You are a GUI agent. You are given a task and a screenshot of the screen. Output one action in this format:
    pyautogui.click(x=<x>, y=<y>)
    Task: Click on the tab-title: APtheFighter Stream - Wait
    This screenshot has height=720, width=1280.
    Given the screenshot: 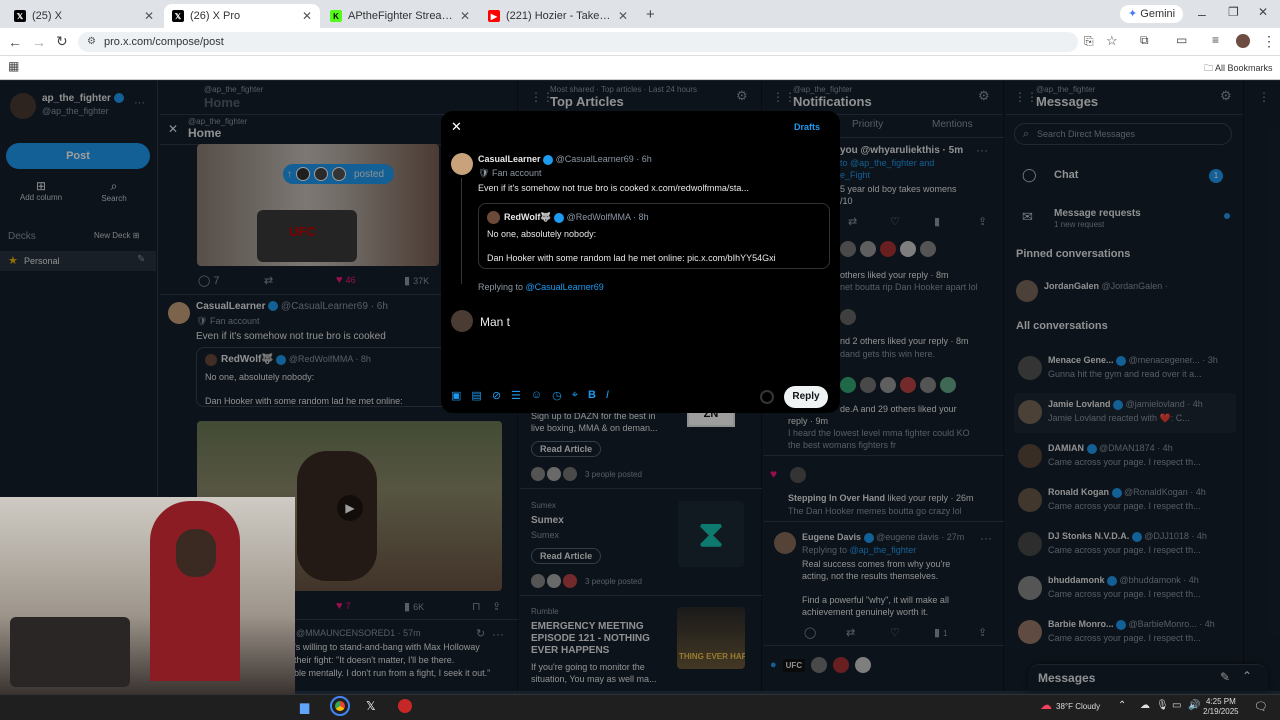 What is the action you would take?
    pyautogui.click(x=401, y=16)
    